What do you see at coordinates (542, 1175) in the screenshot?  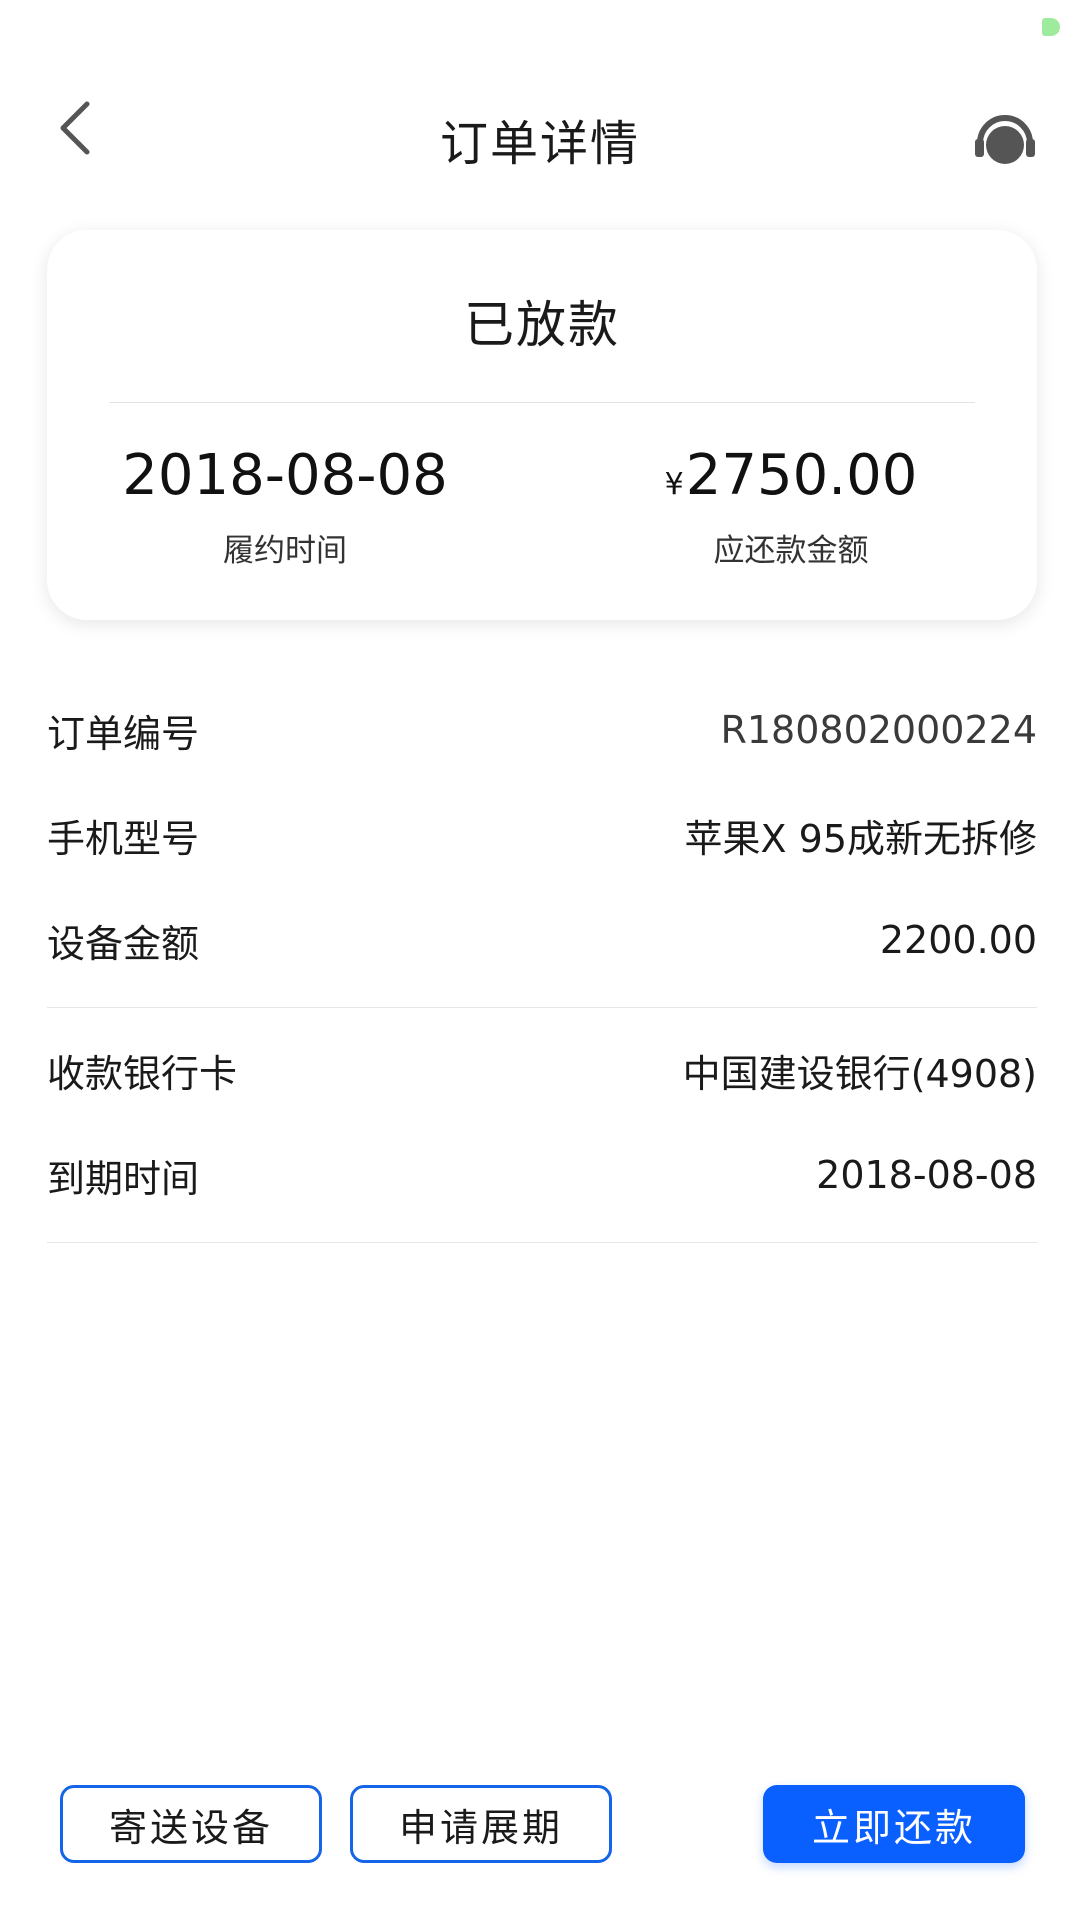 I see `due-date-row: 到期时间 2018-08-08` at bounding box center [542, 1175].